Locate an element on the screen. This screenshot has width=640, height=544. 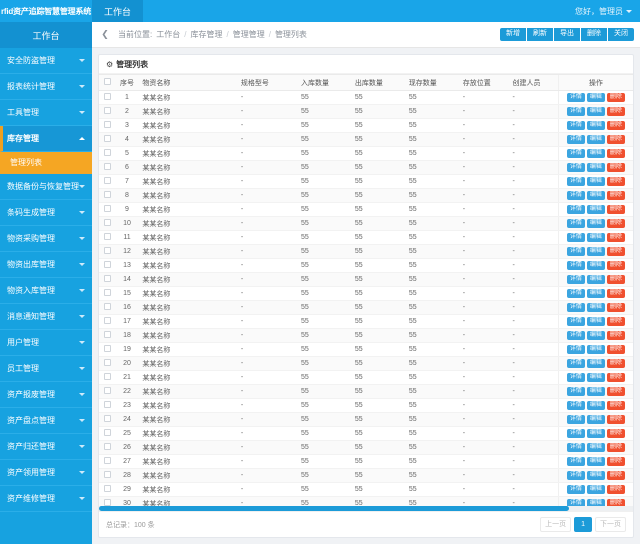
sidebar-item-employees: 员工管理 is located at coordinates (46, 369).